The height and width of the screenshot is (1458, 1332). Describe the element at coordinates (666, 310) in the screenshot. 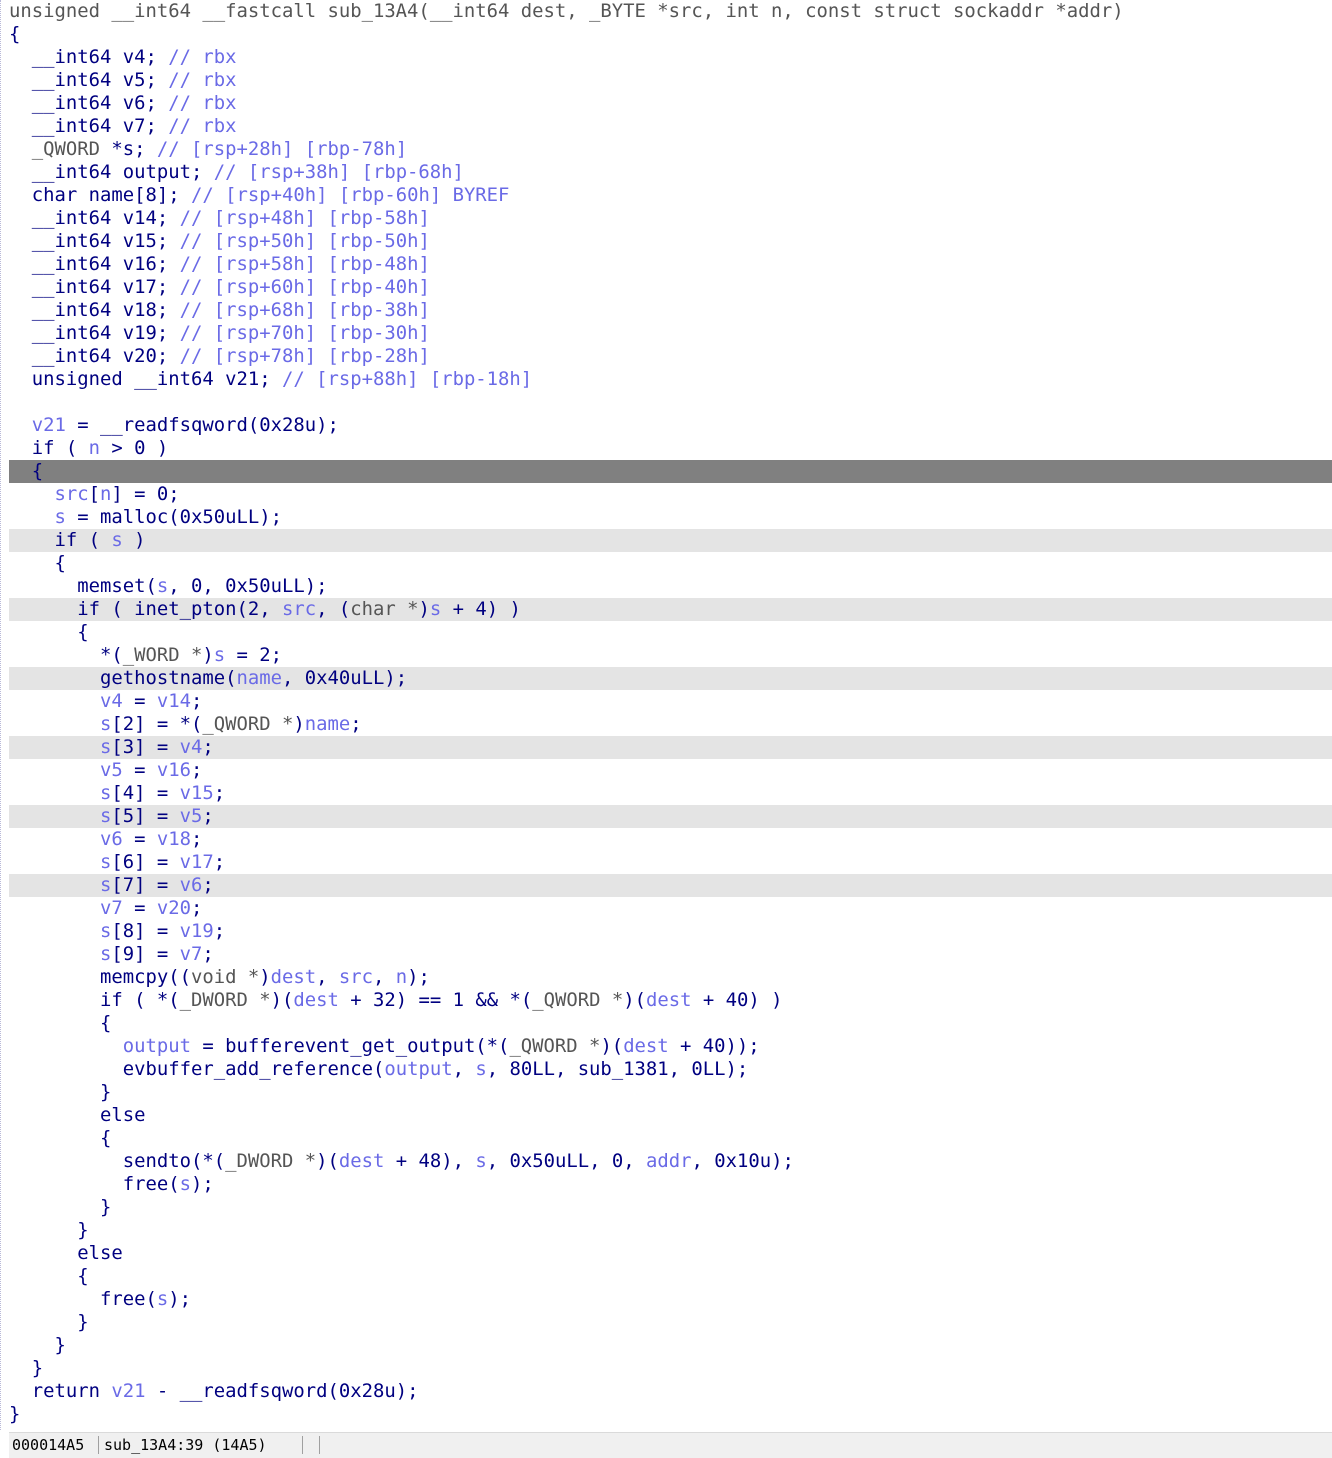

I see `code-line: __int64 v18; // [rsp+68h] [rbp-38h]` at that location.